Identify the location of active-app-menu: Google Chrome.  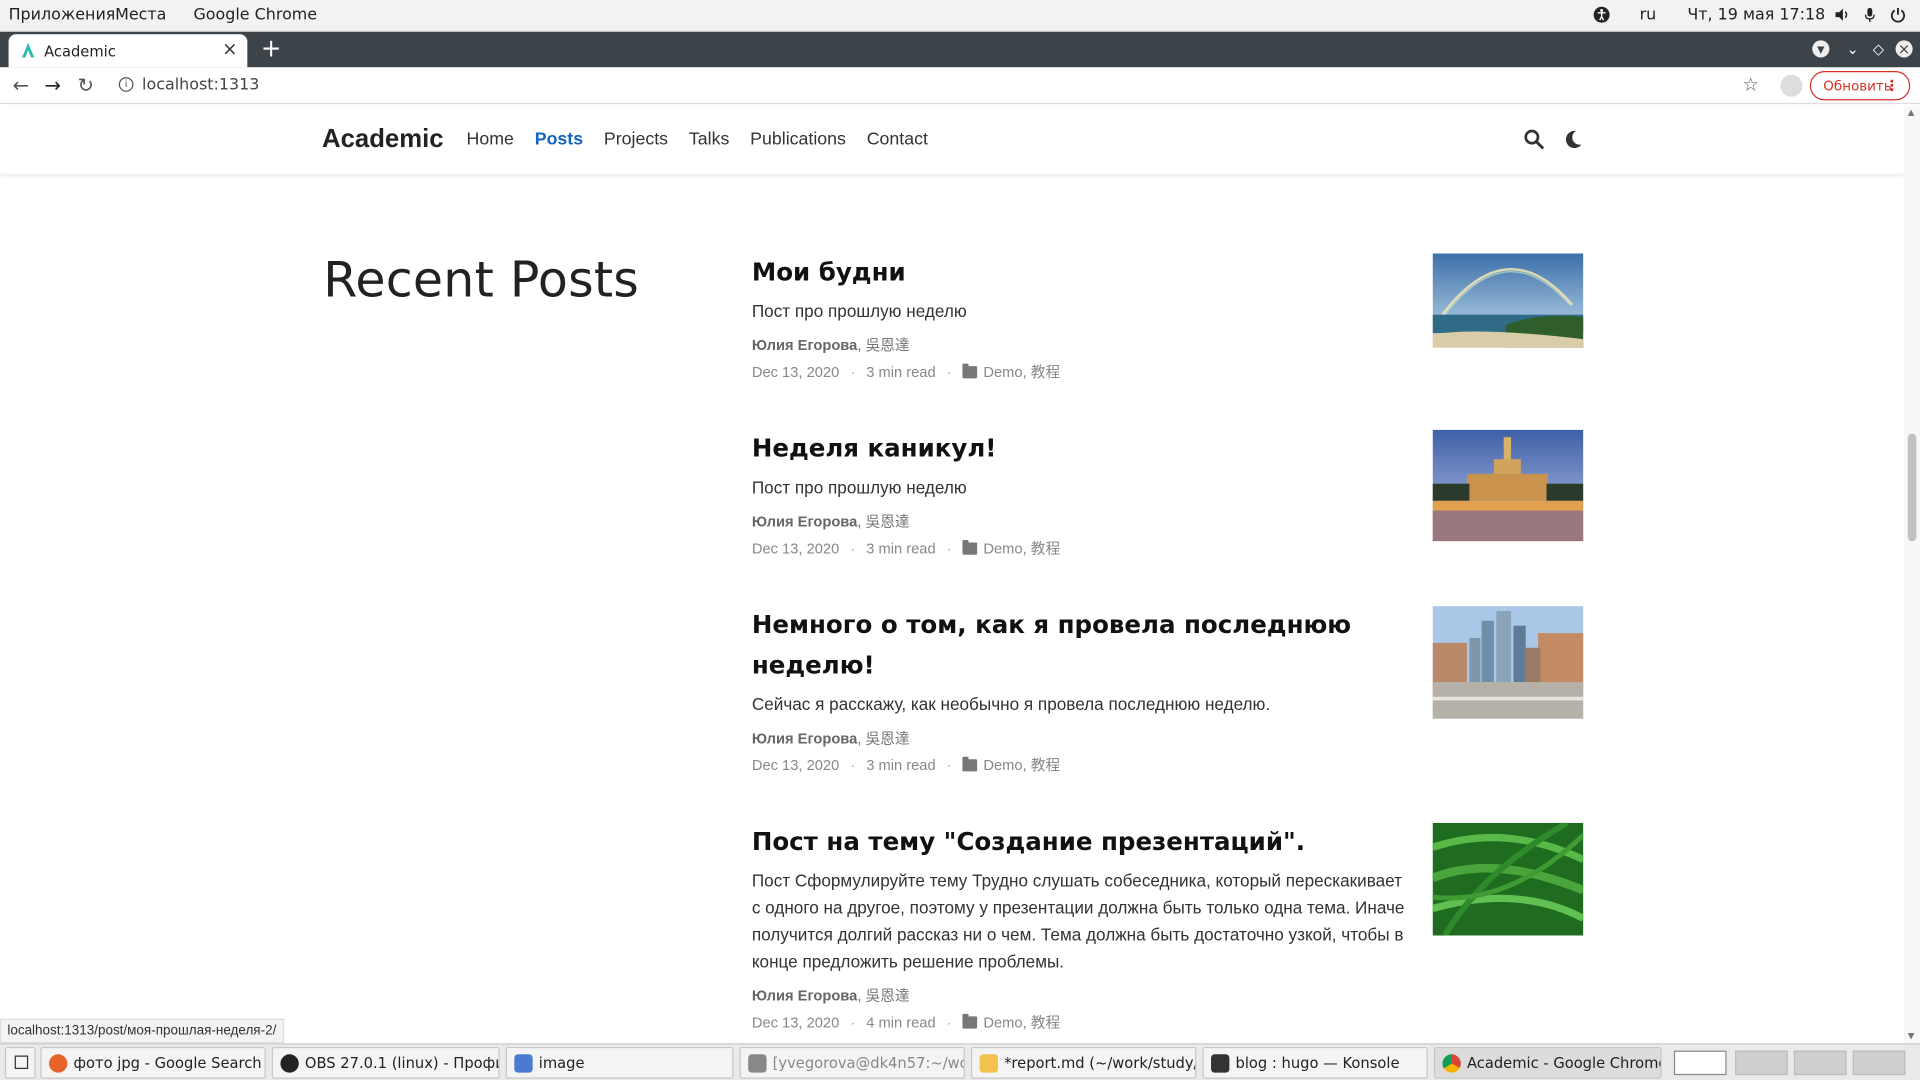
(255, 15).